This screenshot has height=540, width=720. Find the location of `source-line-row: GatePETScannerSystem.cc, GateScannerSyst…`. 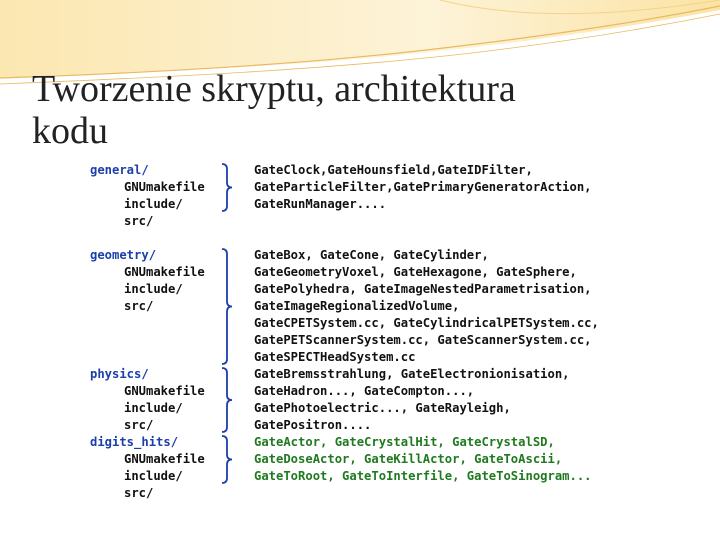

source-line-row: GatePETScannerSystem.cc, GateScannerSyst… is located at coordinates (367, 340).